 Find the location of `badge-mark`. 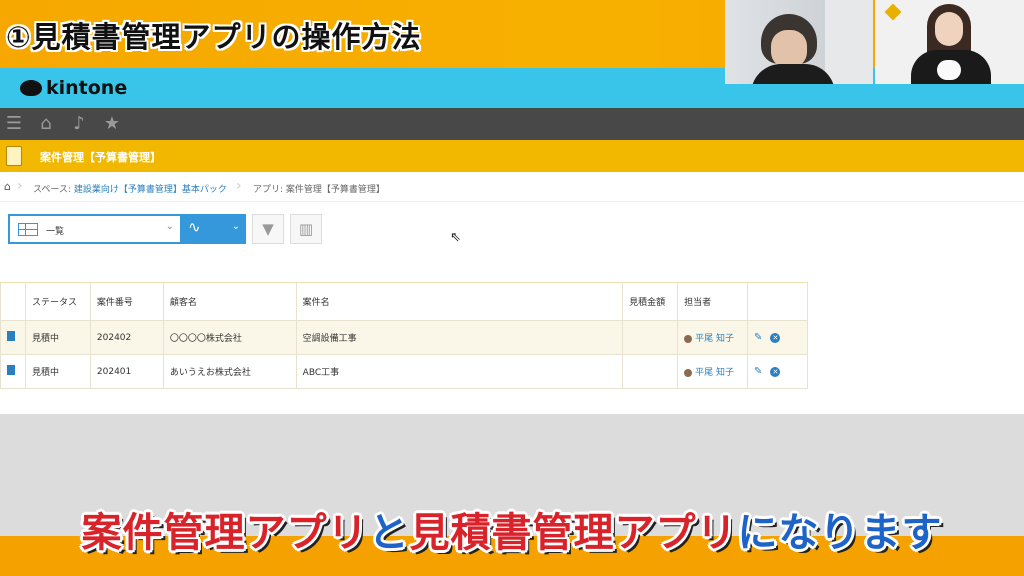

badge-mark is located at coordinates (893, 12).